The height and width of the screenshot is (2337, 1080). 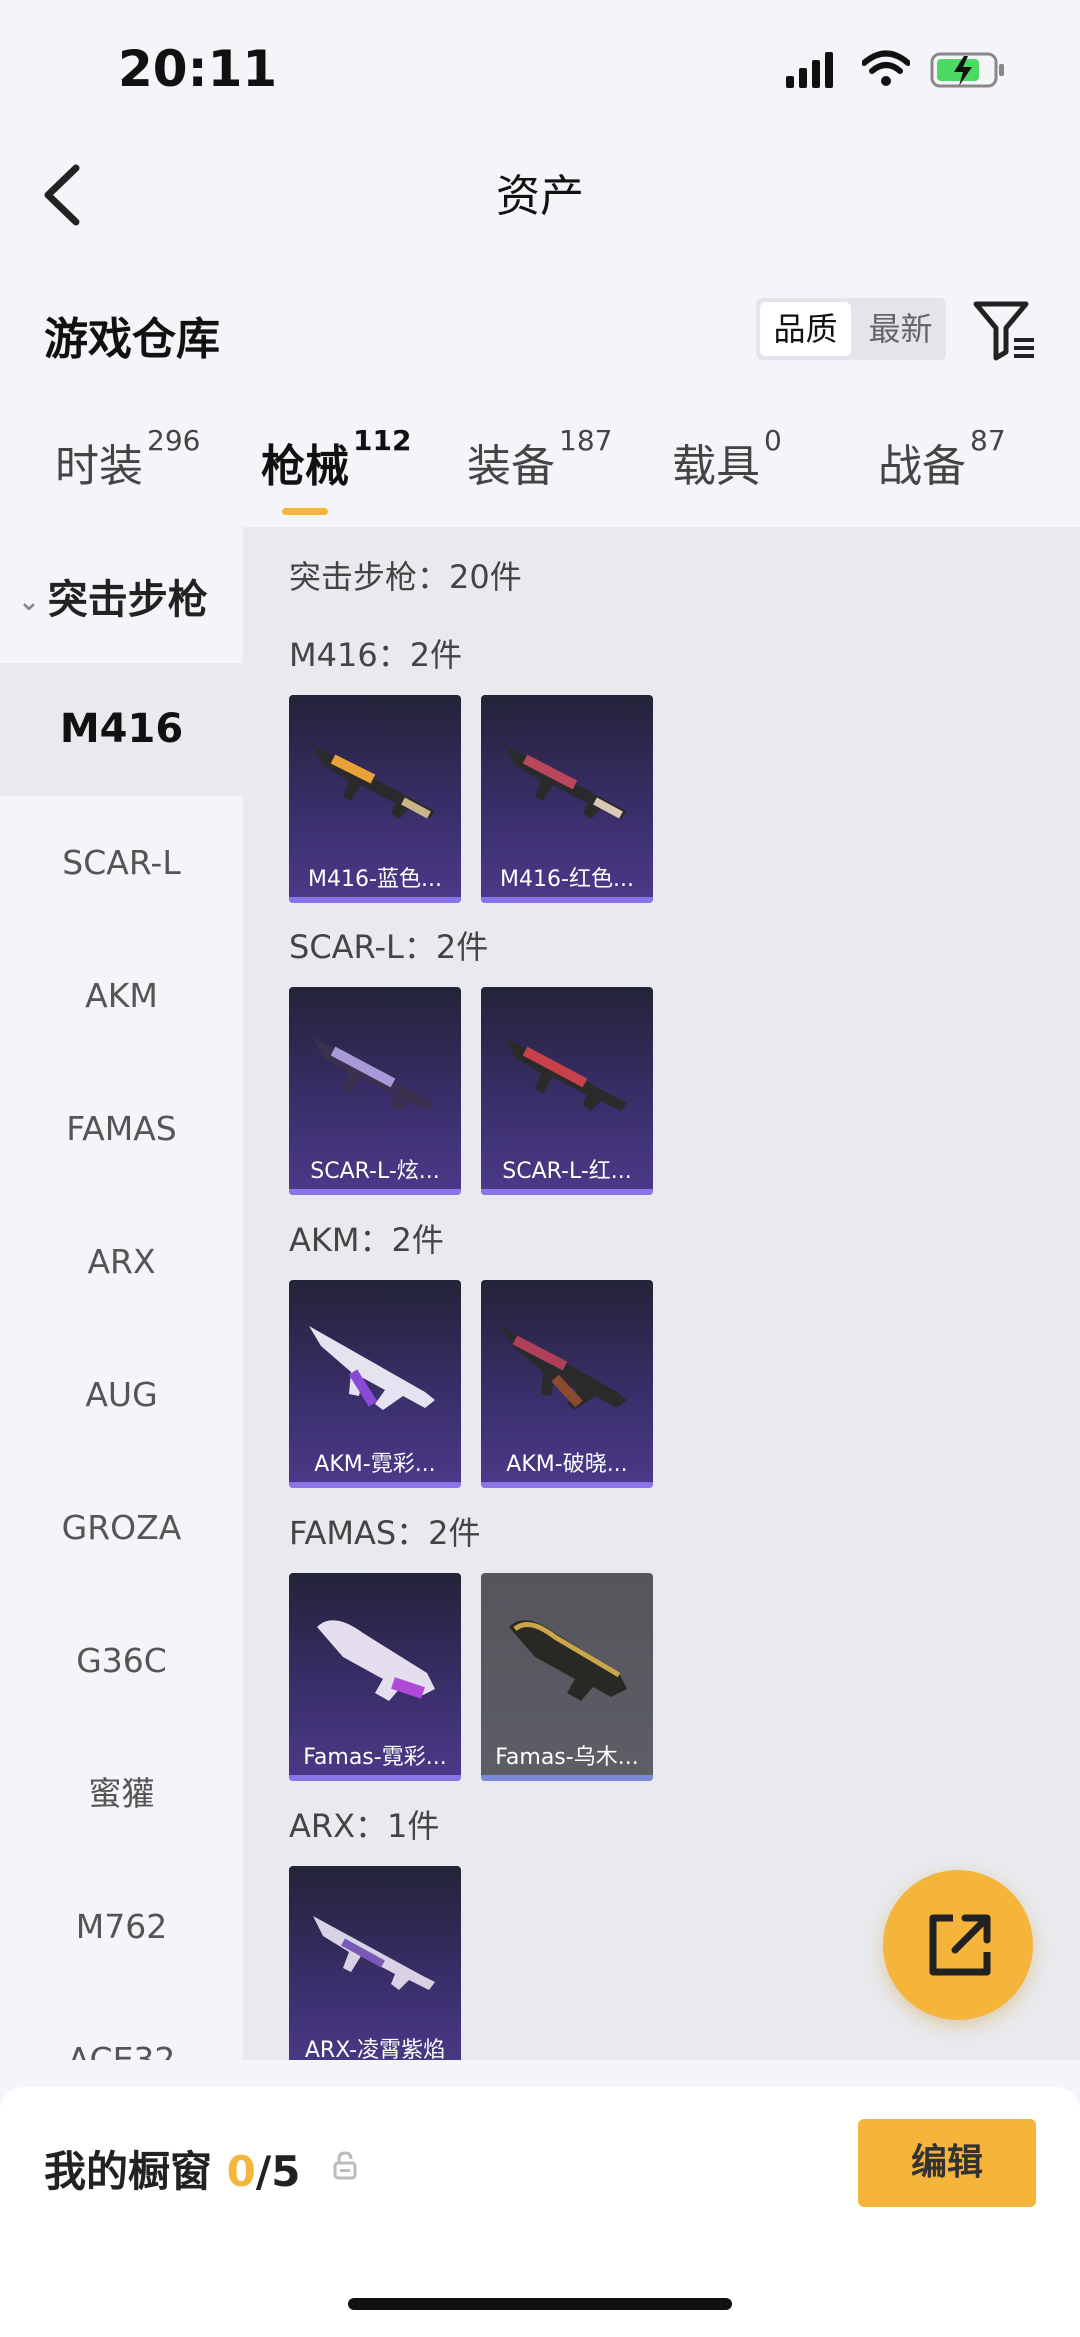 What do you see at coordinates (121, 1527) in the screenshot?
I see `sidebar-item-groza: GROZA` at bounding box center [121, 1527].